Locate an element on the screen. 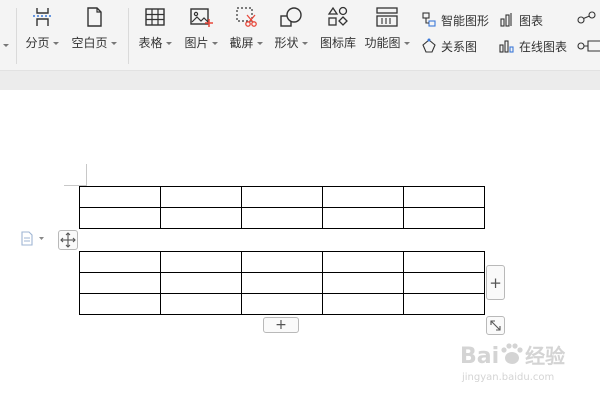 This screenshot has width=600, height=400. page-break-label: 分页 is located at coordinates (37, 43).